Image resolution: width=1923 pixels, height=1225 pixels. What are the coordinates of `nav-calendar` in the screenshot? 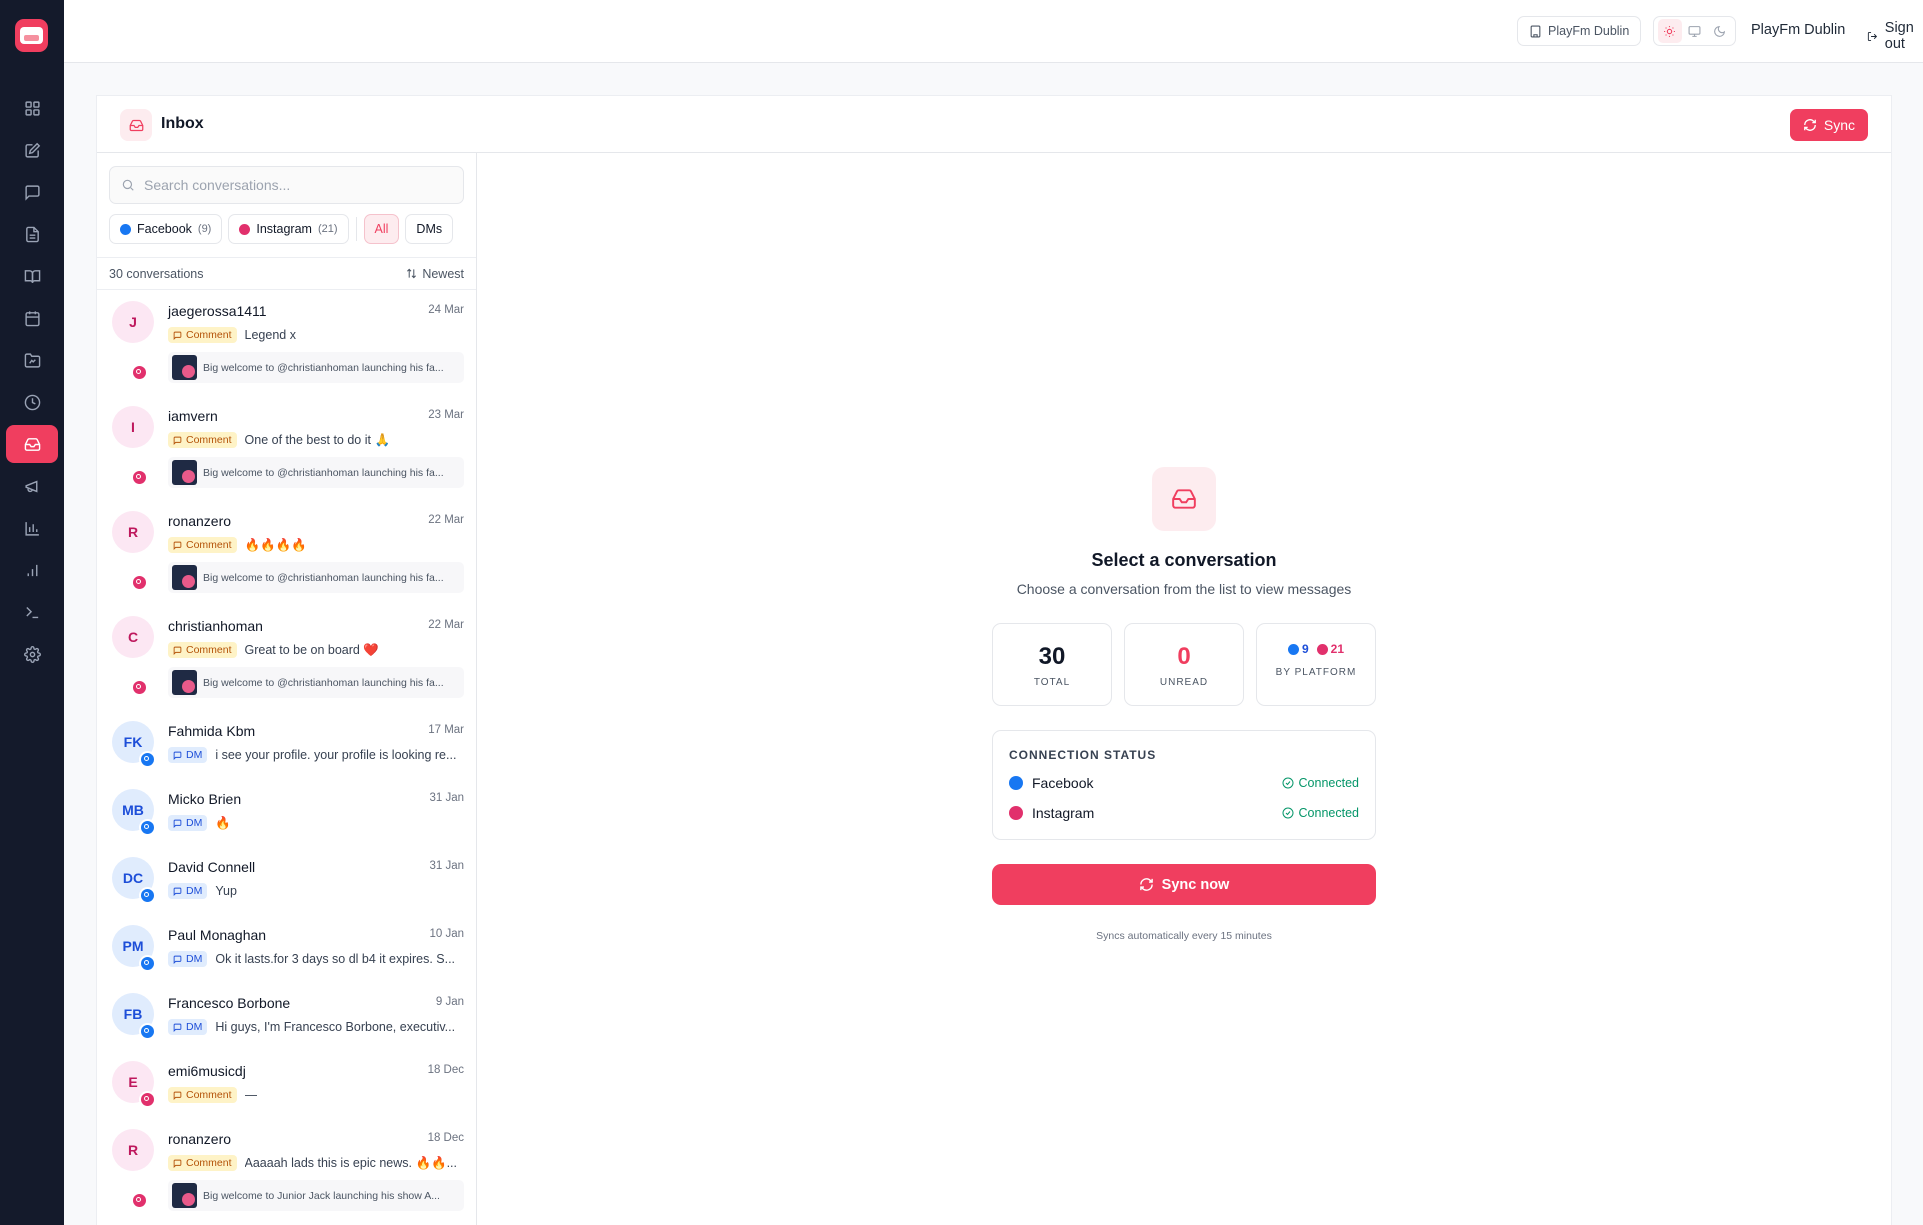 It's located at (32, 318).